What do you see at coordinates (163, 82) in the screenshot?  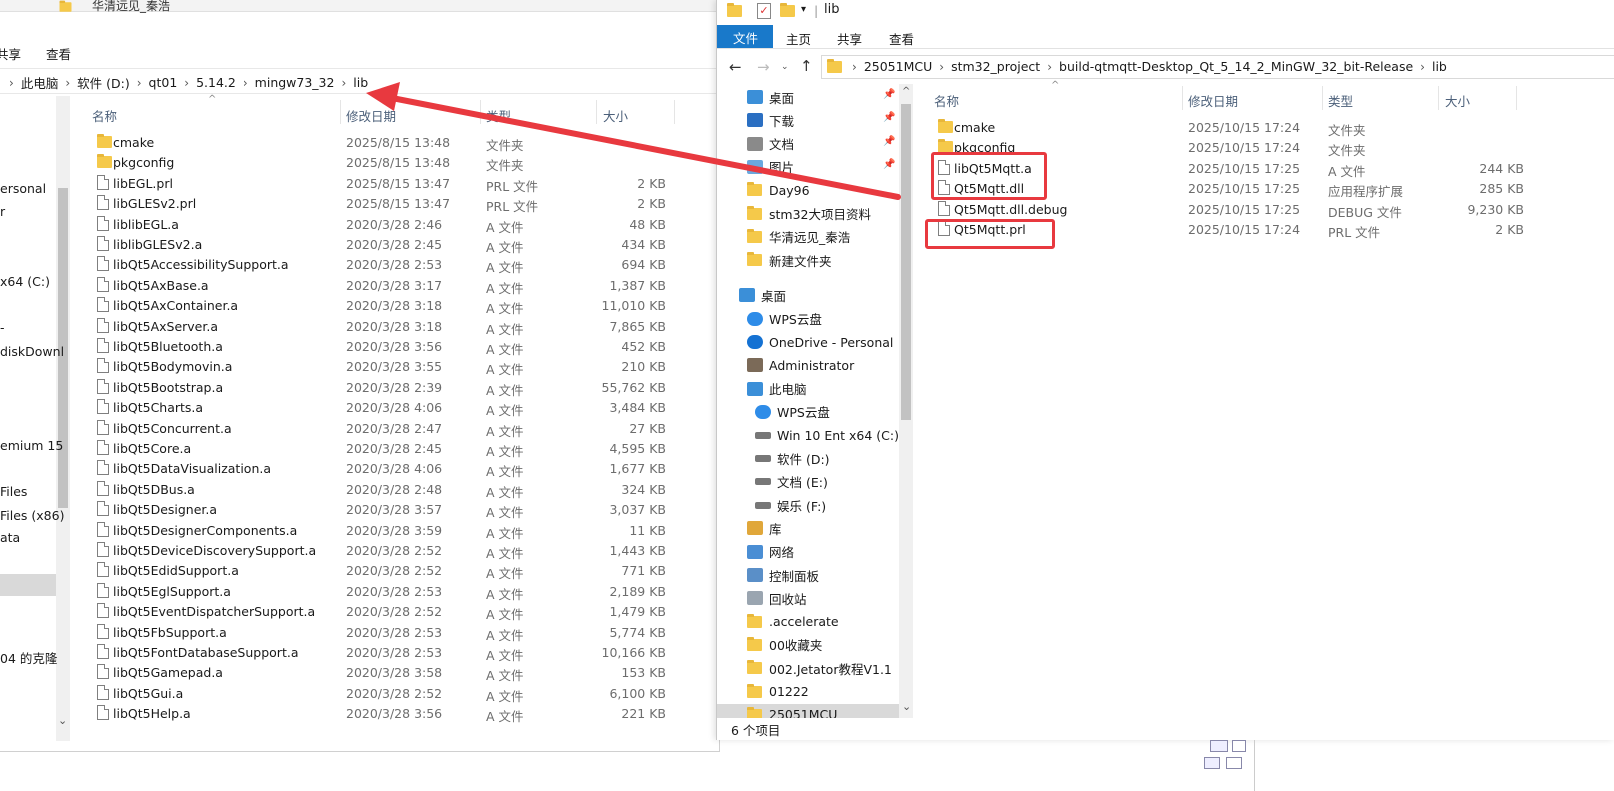 I see `breadcrumb-item: qt01` at bounding box center [163, 82].